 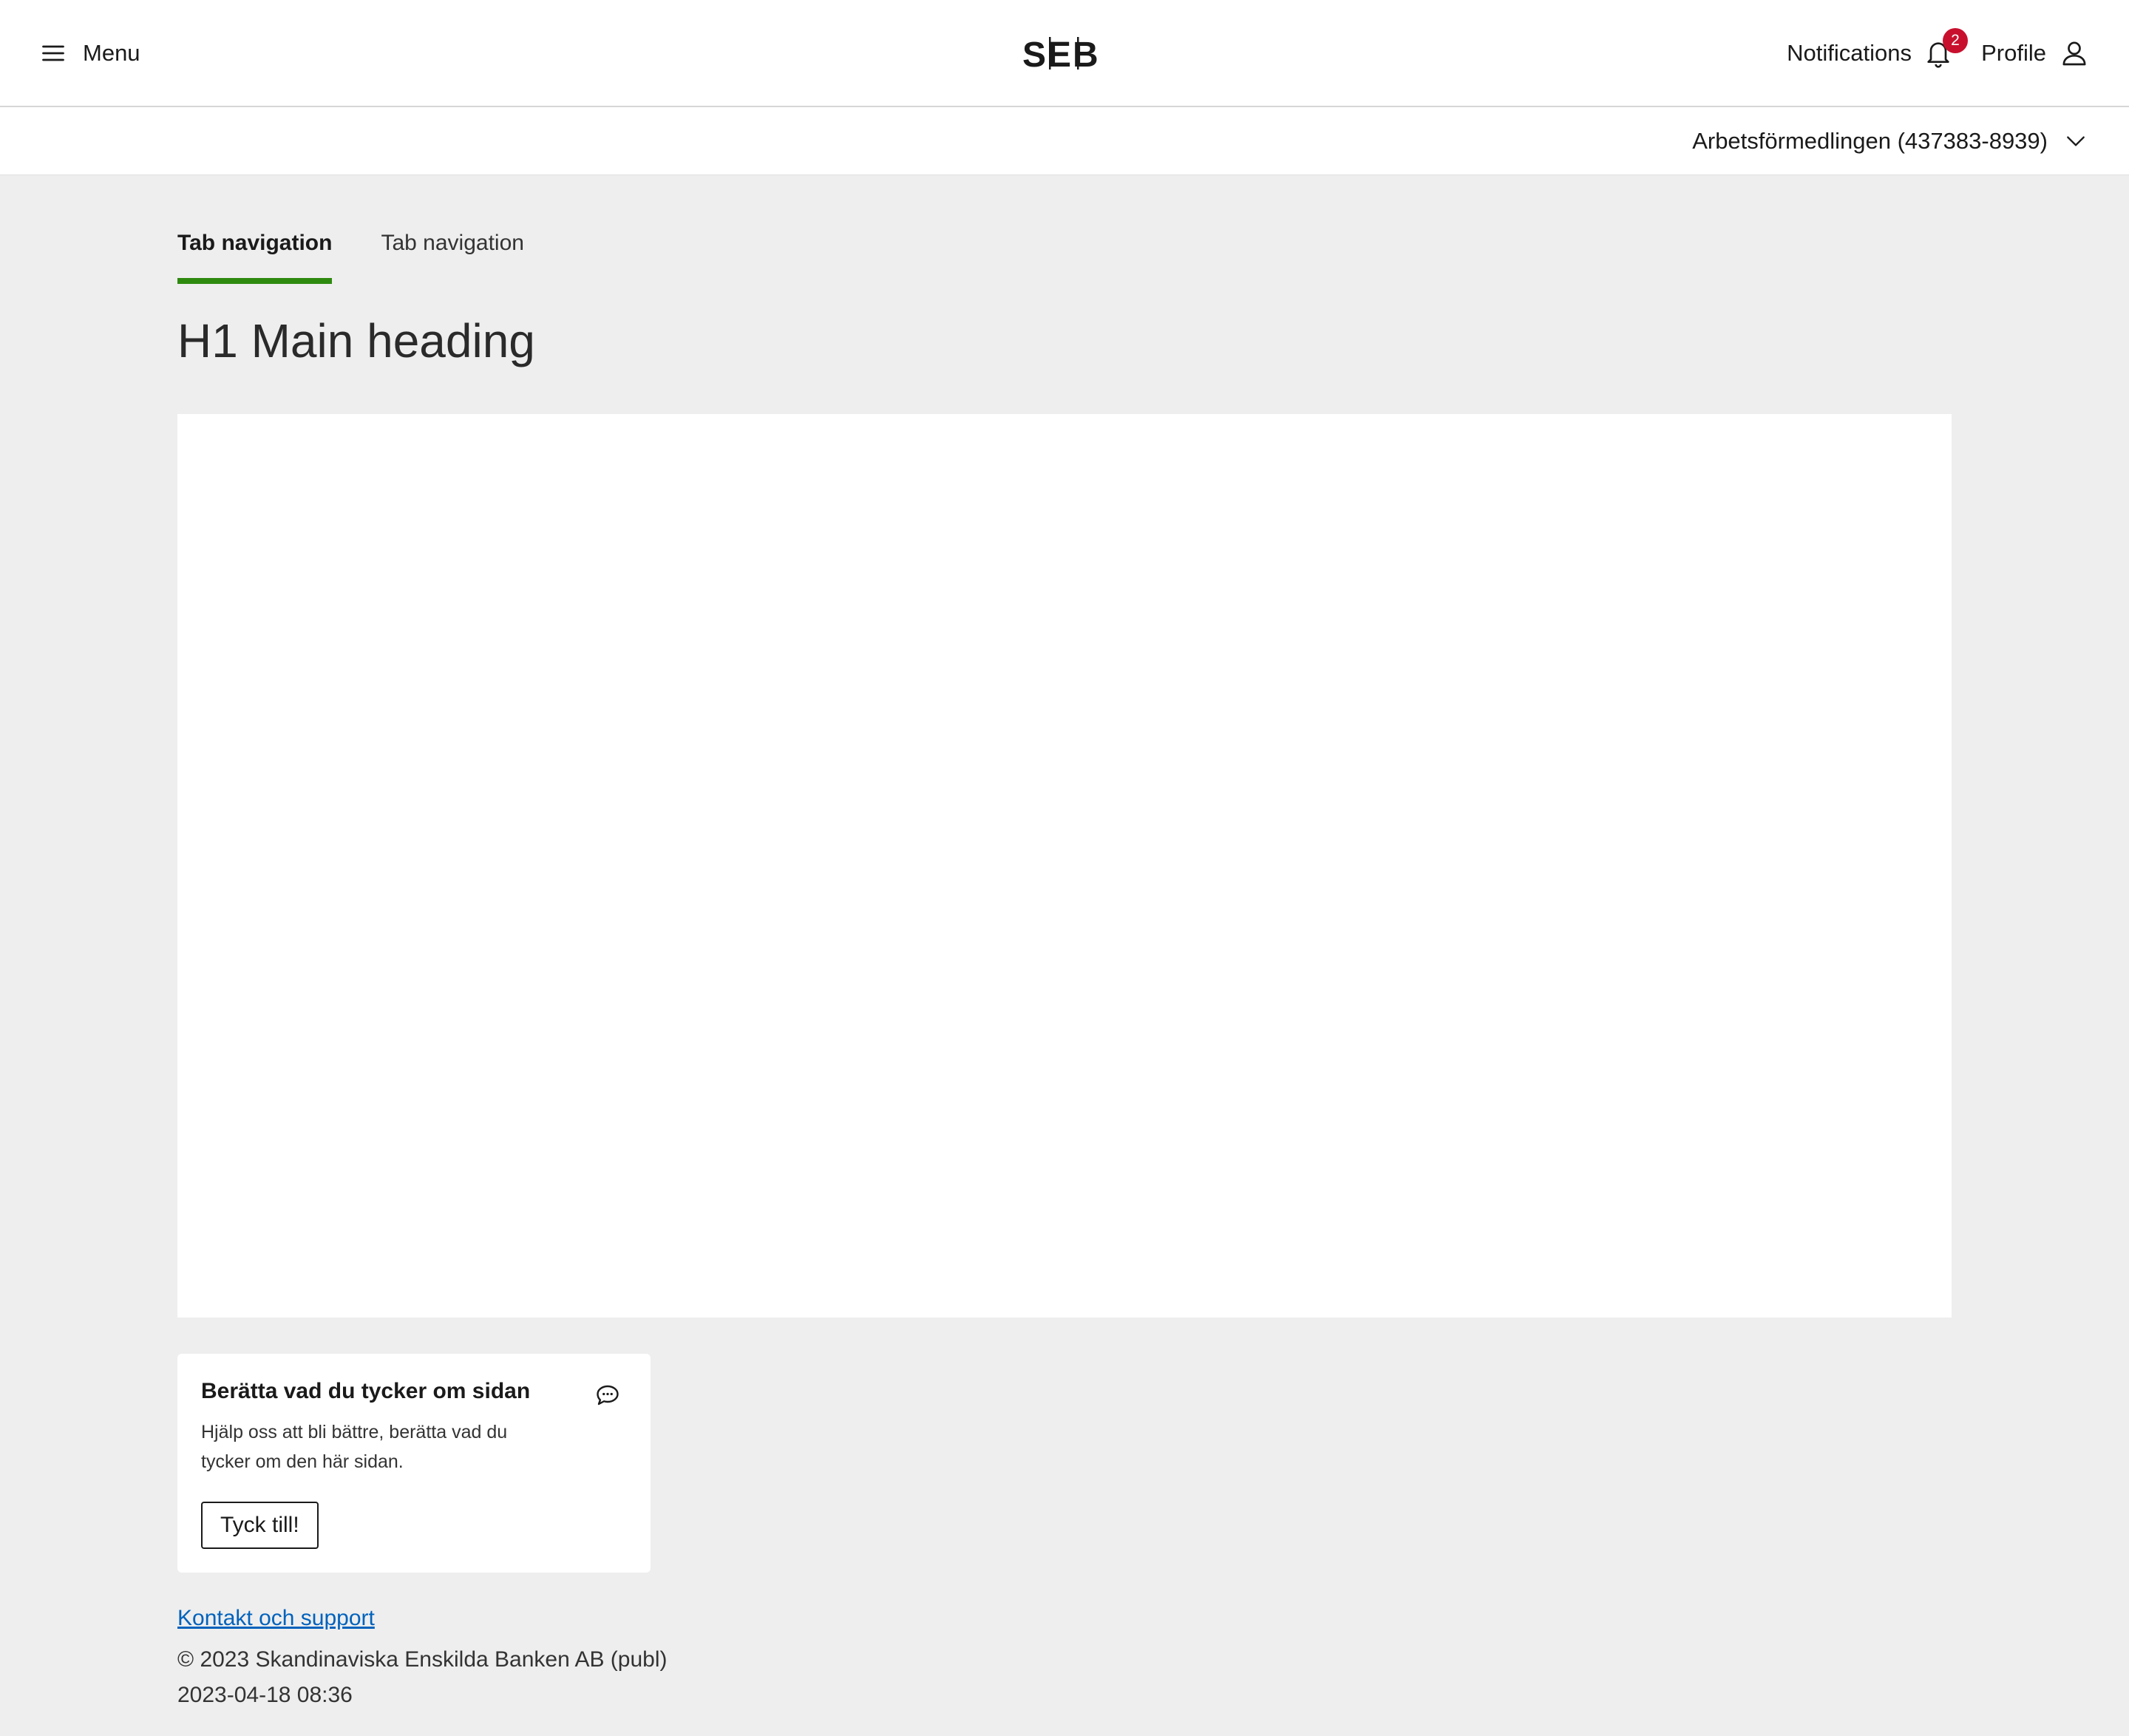 I want to click on notifications-label: Notifications, so click(x=1849, y=53).